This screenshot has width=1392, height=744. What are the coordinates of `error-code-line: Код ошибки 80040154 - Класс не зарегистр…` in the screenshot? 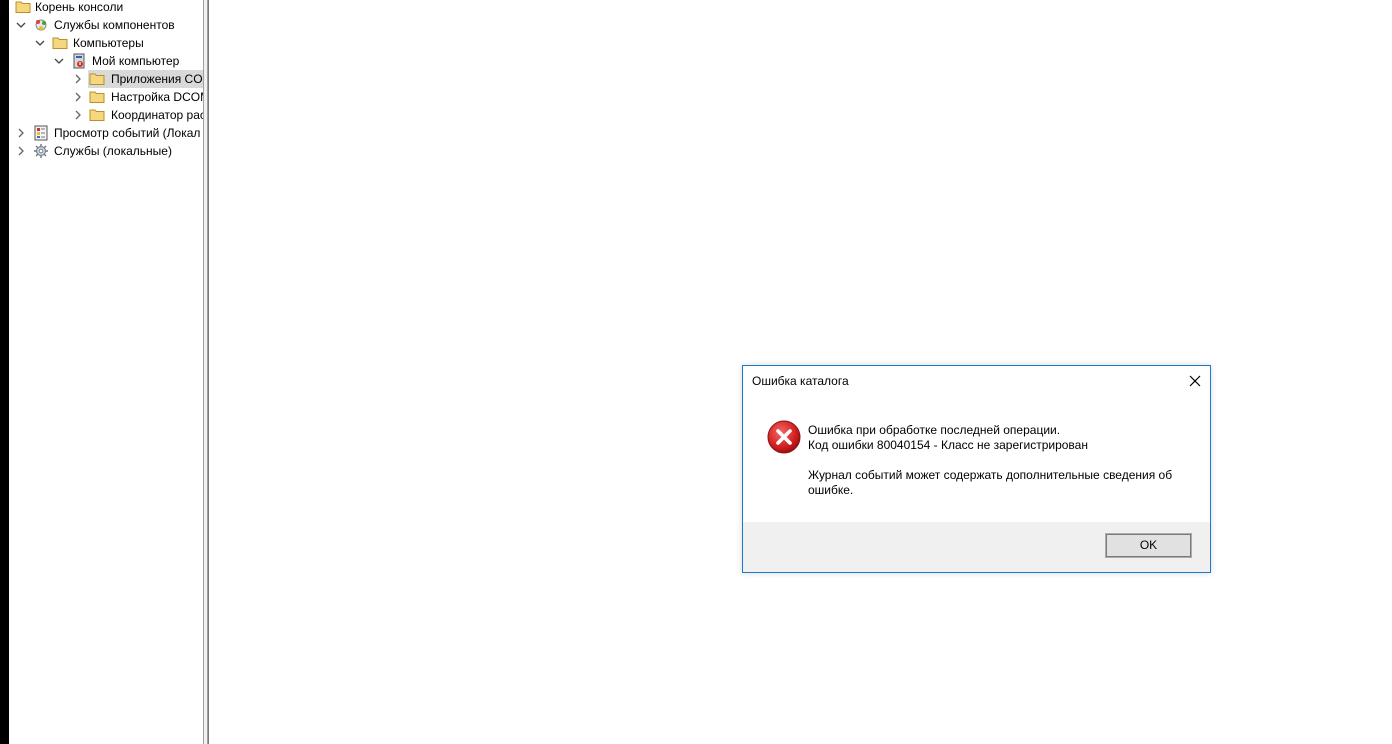 It's located at (948, 445).